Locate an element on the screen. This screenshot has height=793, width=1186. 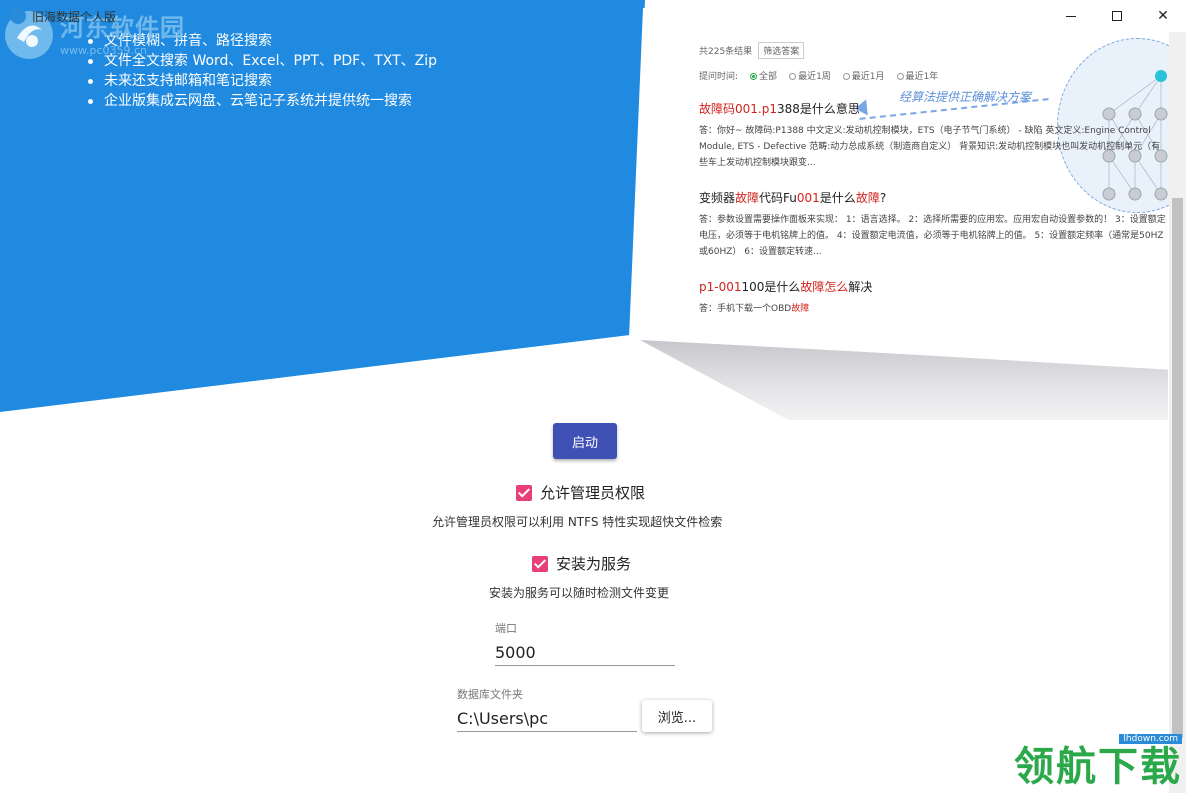
time-option: 最近1月 is located at coordinates (863, 75).